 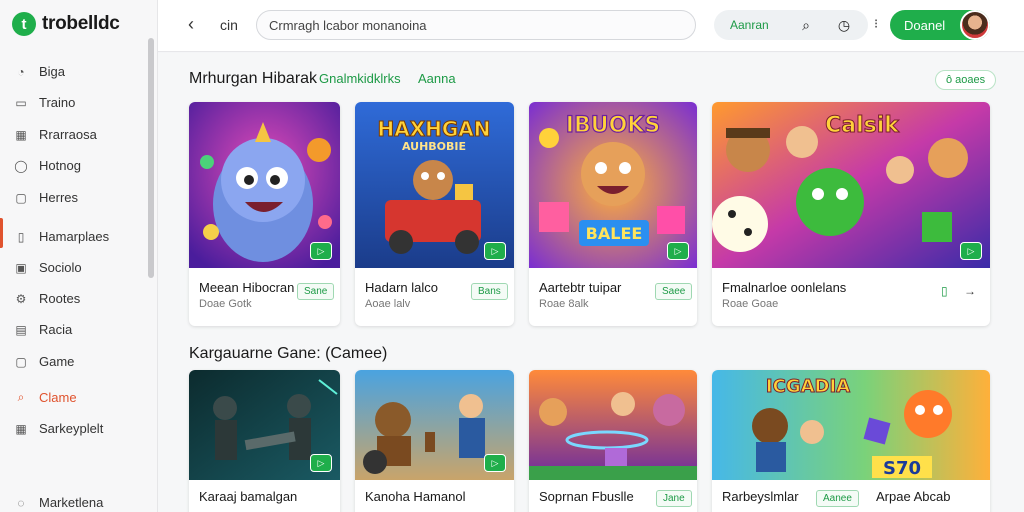 What do you see at coordinates (21, 428) in the screenshot?
I see `apps-icon: ▦` at bounding box center [21, 428].